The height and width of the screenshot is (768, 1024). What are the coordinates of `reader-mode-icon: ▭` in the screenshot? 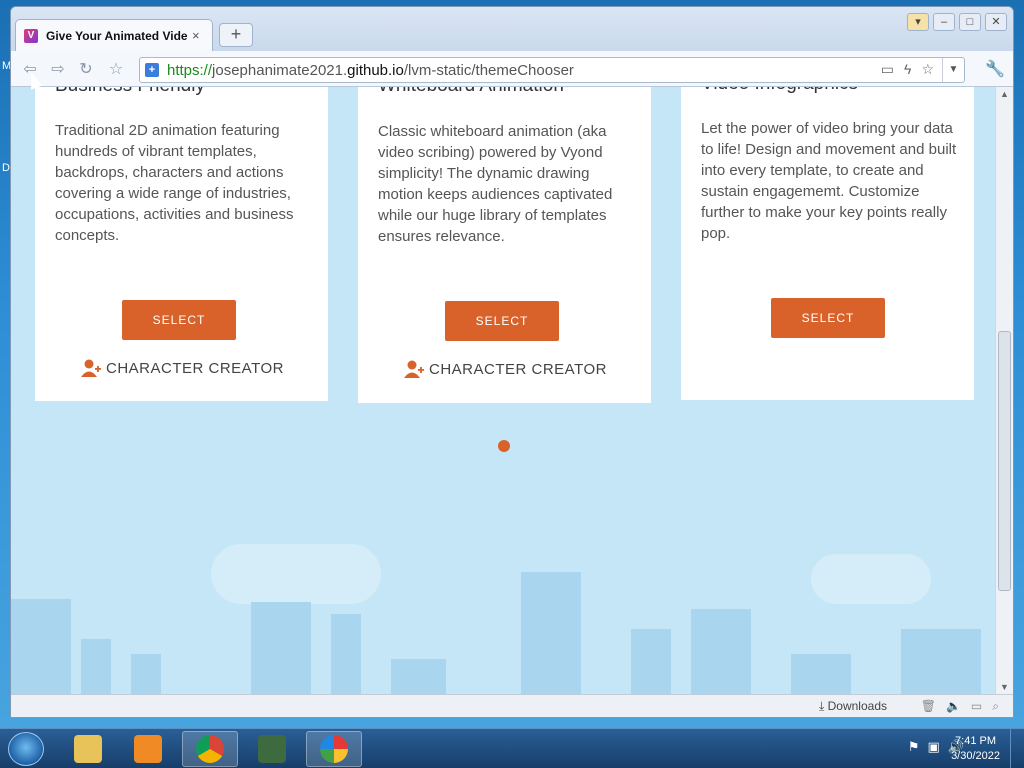 It's located at (887, 69).